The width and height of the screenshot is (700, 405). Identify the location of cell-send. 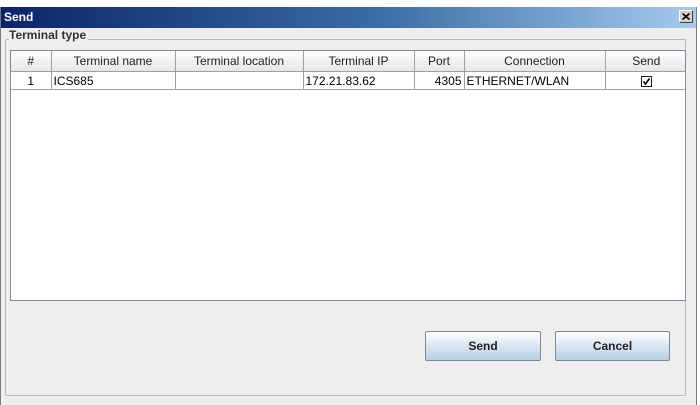
(644, 80).